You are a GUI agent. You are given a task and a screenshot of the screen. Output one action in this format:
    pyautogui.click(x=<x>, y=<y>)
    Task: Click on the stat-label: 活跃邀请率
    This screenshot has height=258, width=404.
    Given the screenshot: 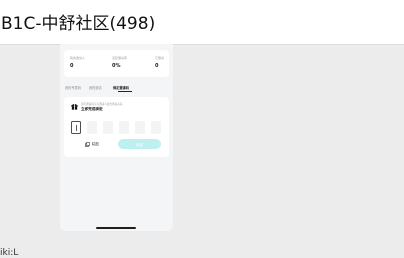 What is the action you would take?
    pyautogui.click(x=120, y=58)
    